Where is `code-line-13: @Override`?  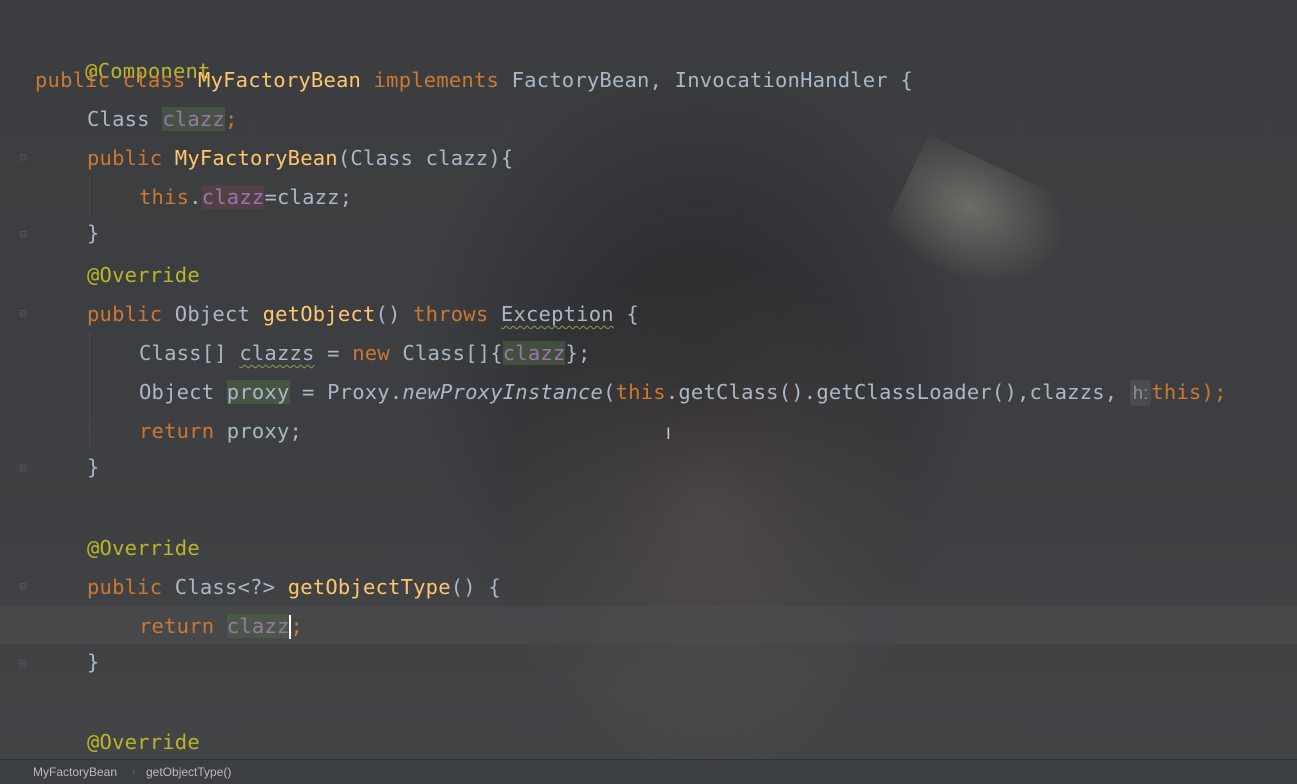
code-line-13: @Override is located at coordinates (143, 548).